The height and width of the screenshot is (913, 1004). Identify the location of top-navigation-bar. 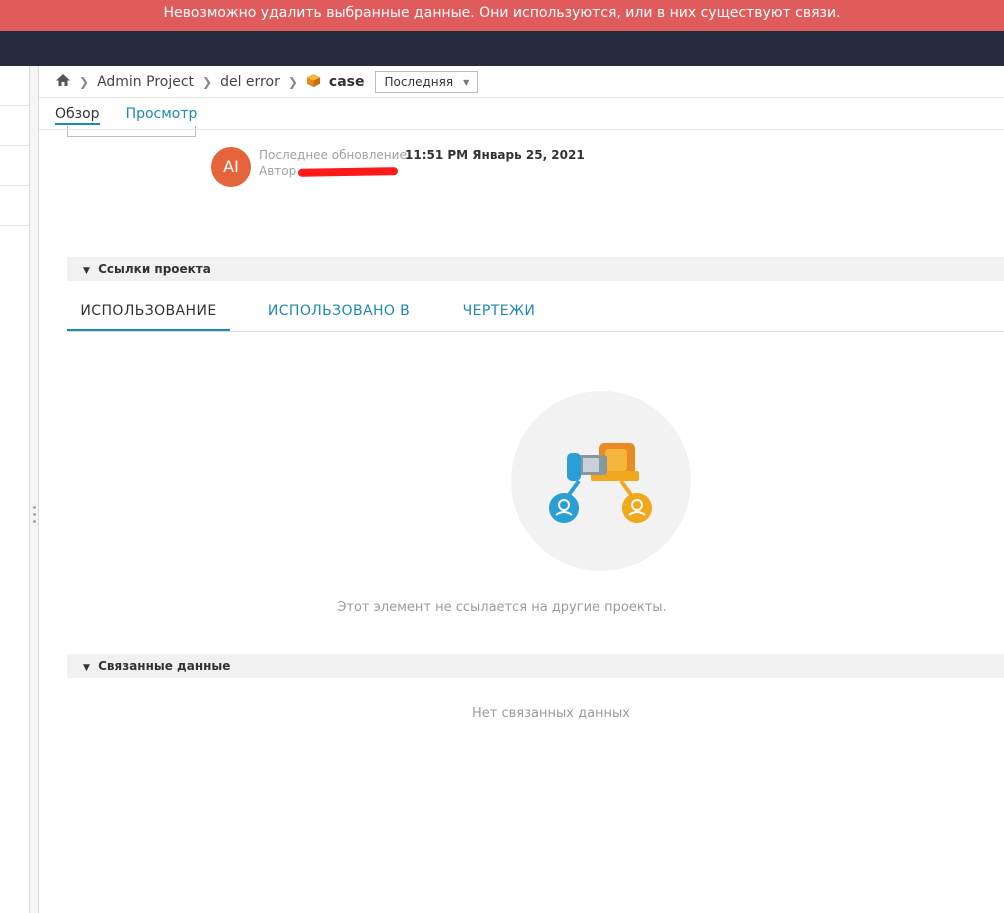
(502, 48).